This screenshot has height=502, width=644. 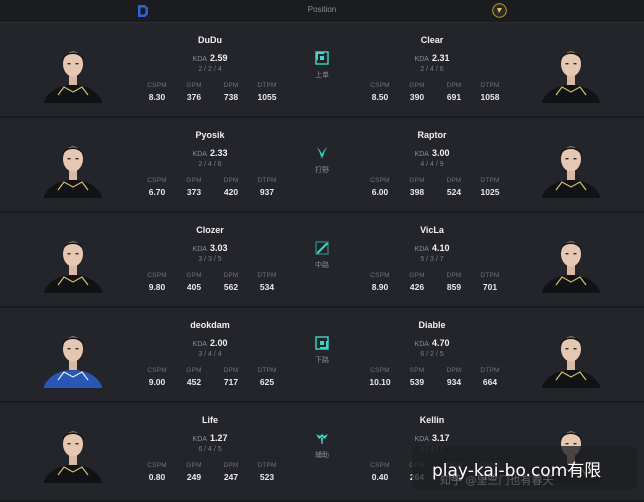 What do you see at coordinates (210, 230) in the screenshot?
I see `player-name: Clozer` at bounding box center [210, 230].